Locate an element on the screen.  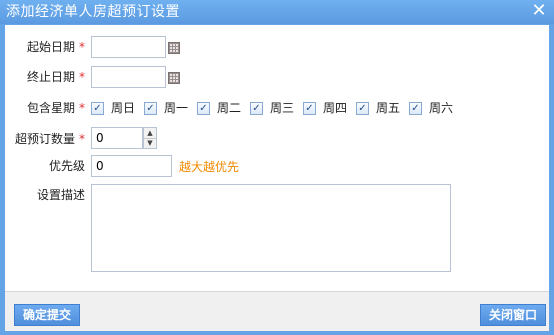
weekdays-label: 包含星期 * is located at coordinates (45, 108).